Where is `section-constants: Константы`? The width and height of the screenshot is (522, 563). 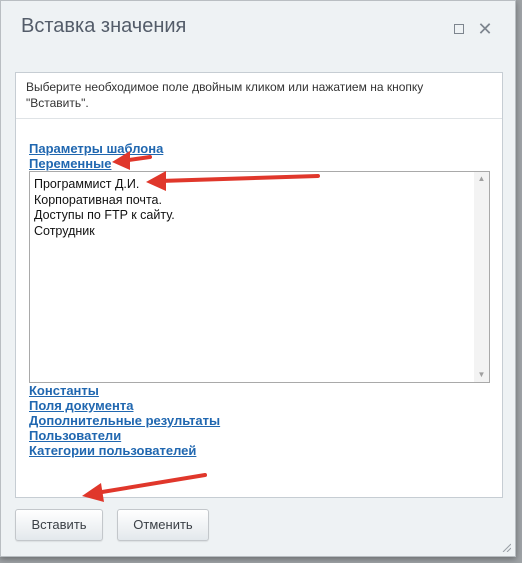 section-constants: Константы is located at coordinates (64, 390).